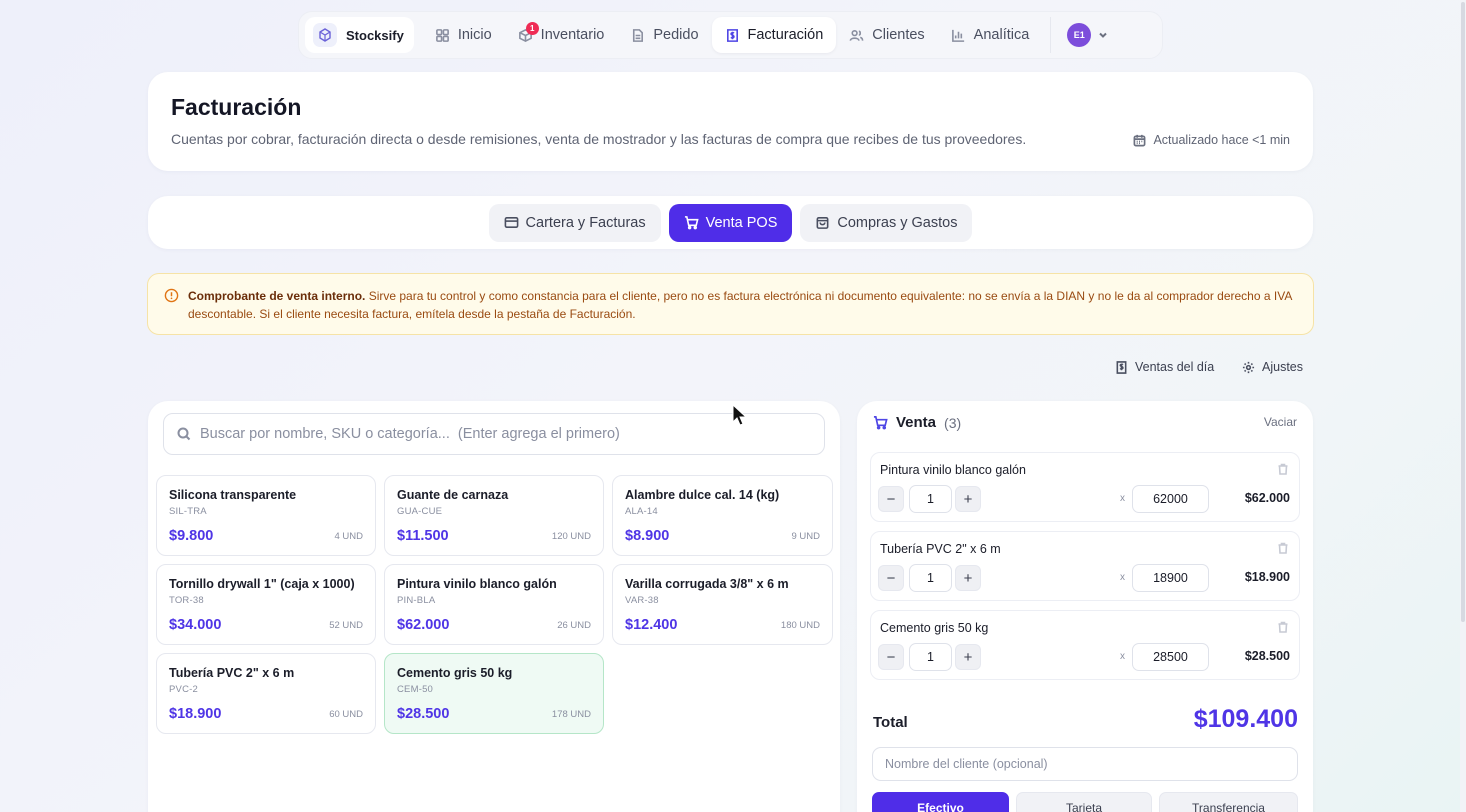 The height and width of the screenshot is (812, 1466). What do you see at coordinates (707, 584) in the screenshot?
I see `product-name: Varilla corrugada 3/8" x 6 m` at bounding box center [707, 584].